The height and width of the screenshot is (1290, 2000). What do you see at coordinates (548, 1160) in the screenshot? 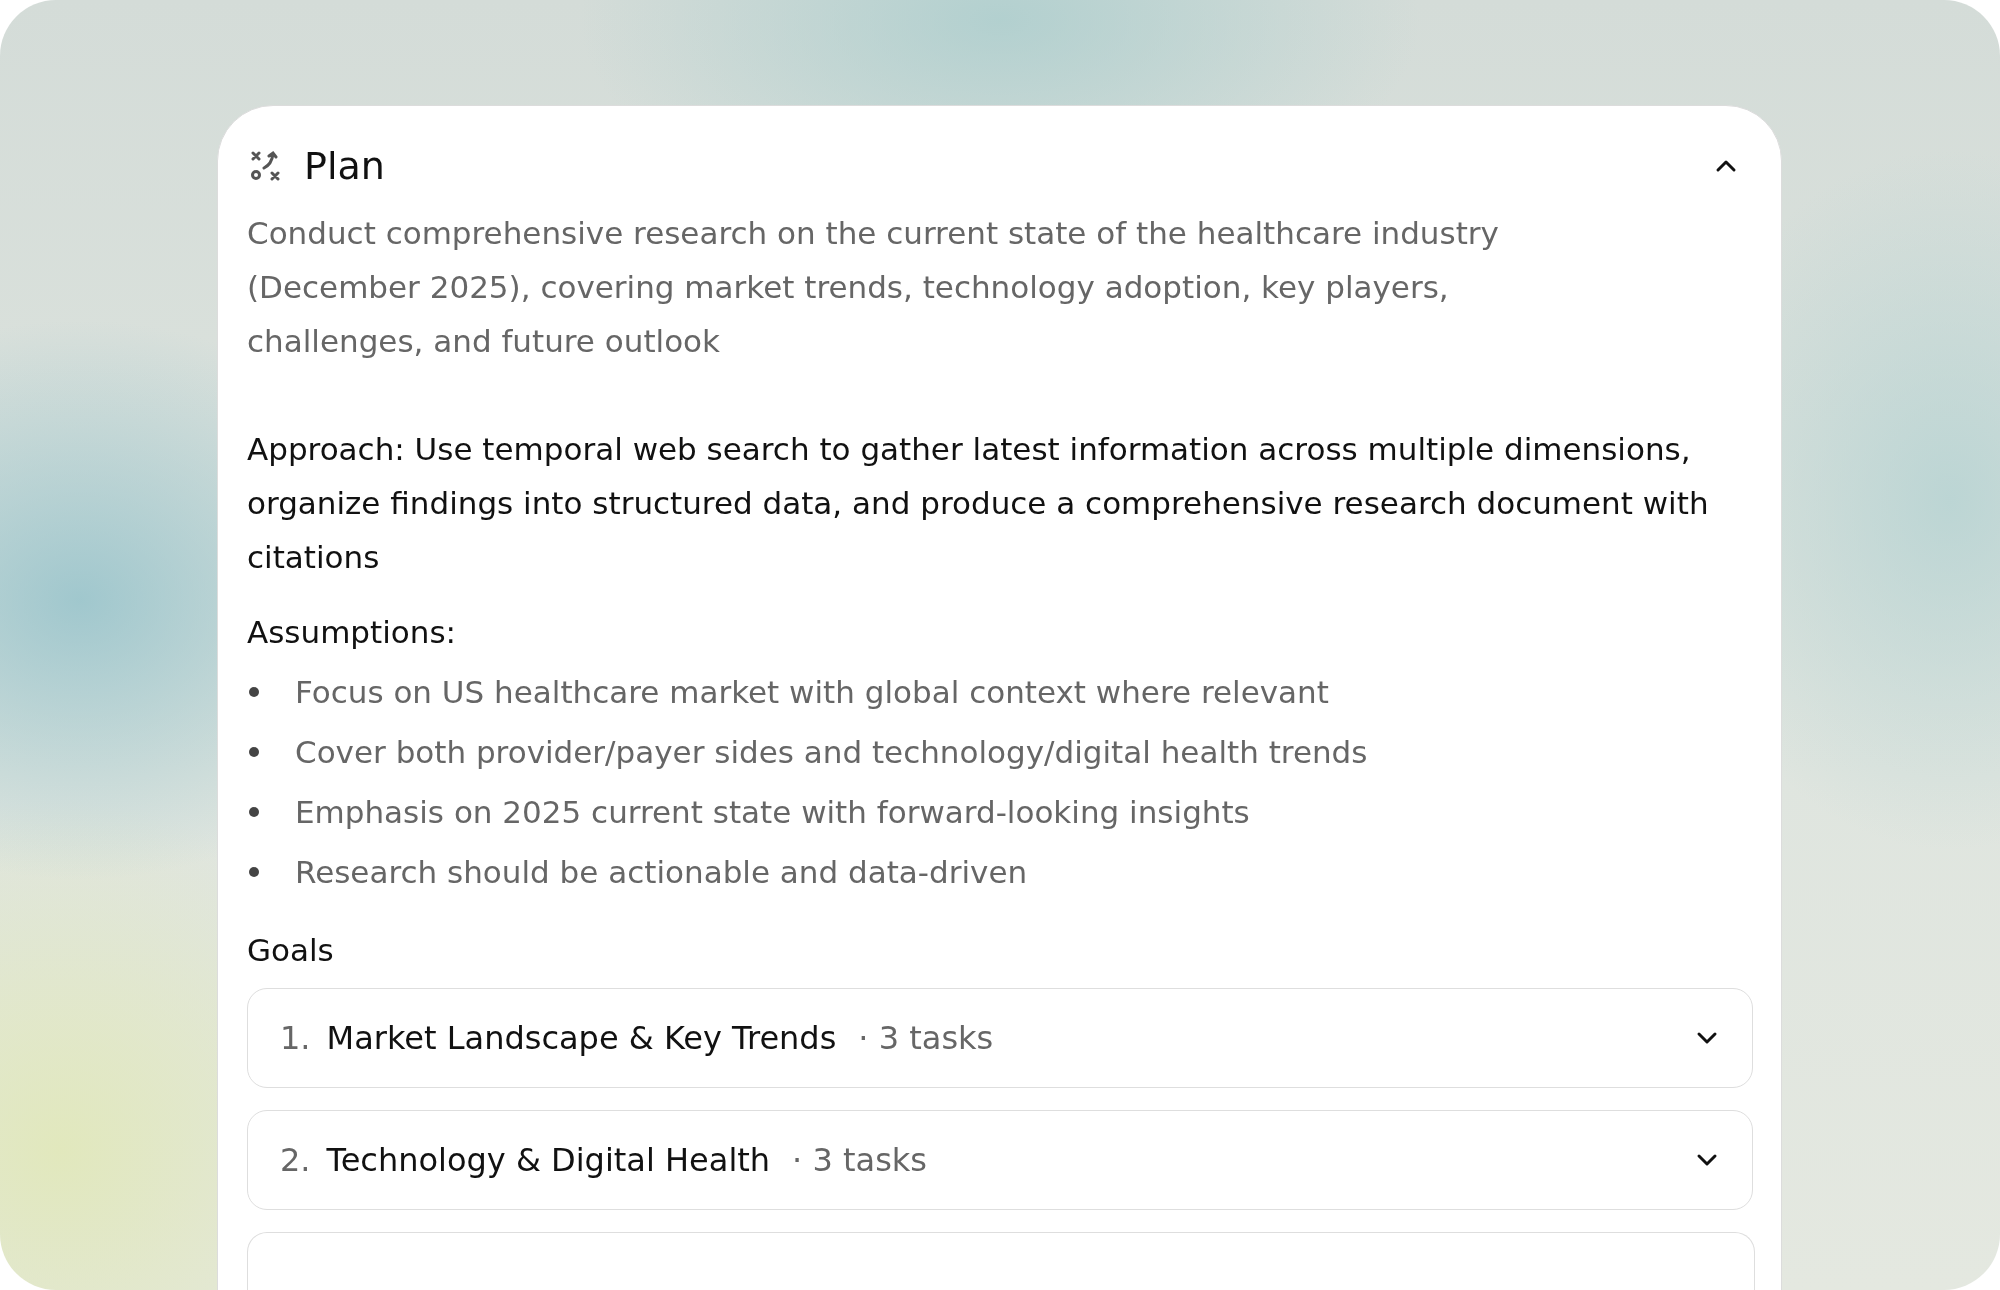
I see `goal-title: Technology & Digital Health` at bounding box center [548, 1160].